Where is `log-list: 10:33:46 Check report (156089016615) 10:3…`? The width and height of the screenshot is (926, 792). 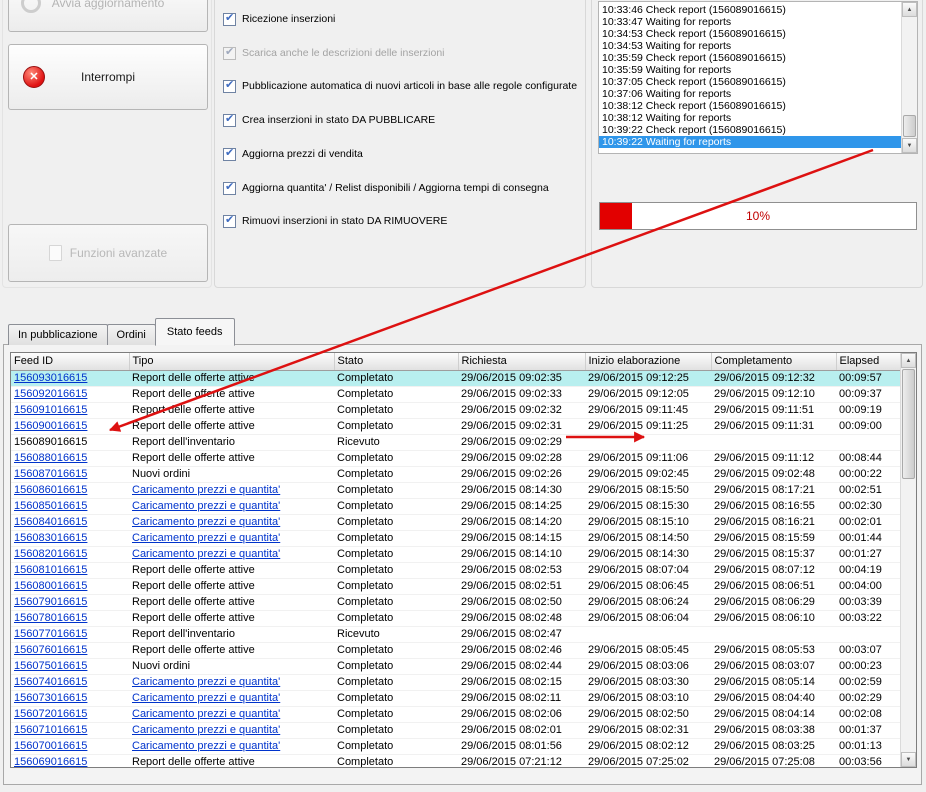
log-list: 10:33:46 Check report (156089016615) 10:3… is located at coordinates (750, 77).